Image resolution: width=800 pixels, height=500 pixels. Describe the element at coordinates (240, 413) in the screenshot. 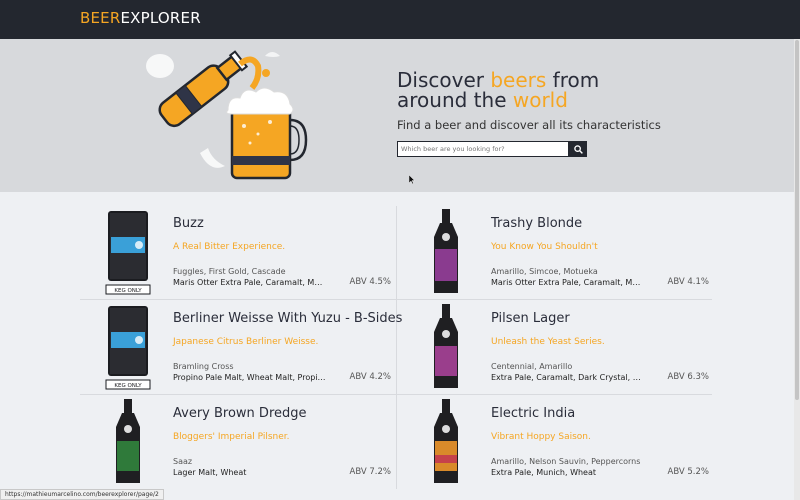

I see `beer-name: Avery Brown Dredge` at that location.